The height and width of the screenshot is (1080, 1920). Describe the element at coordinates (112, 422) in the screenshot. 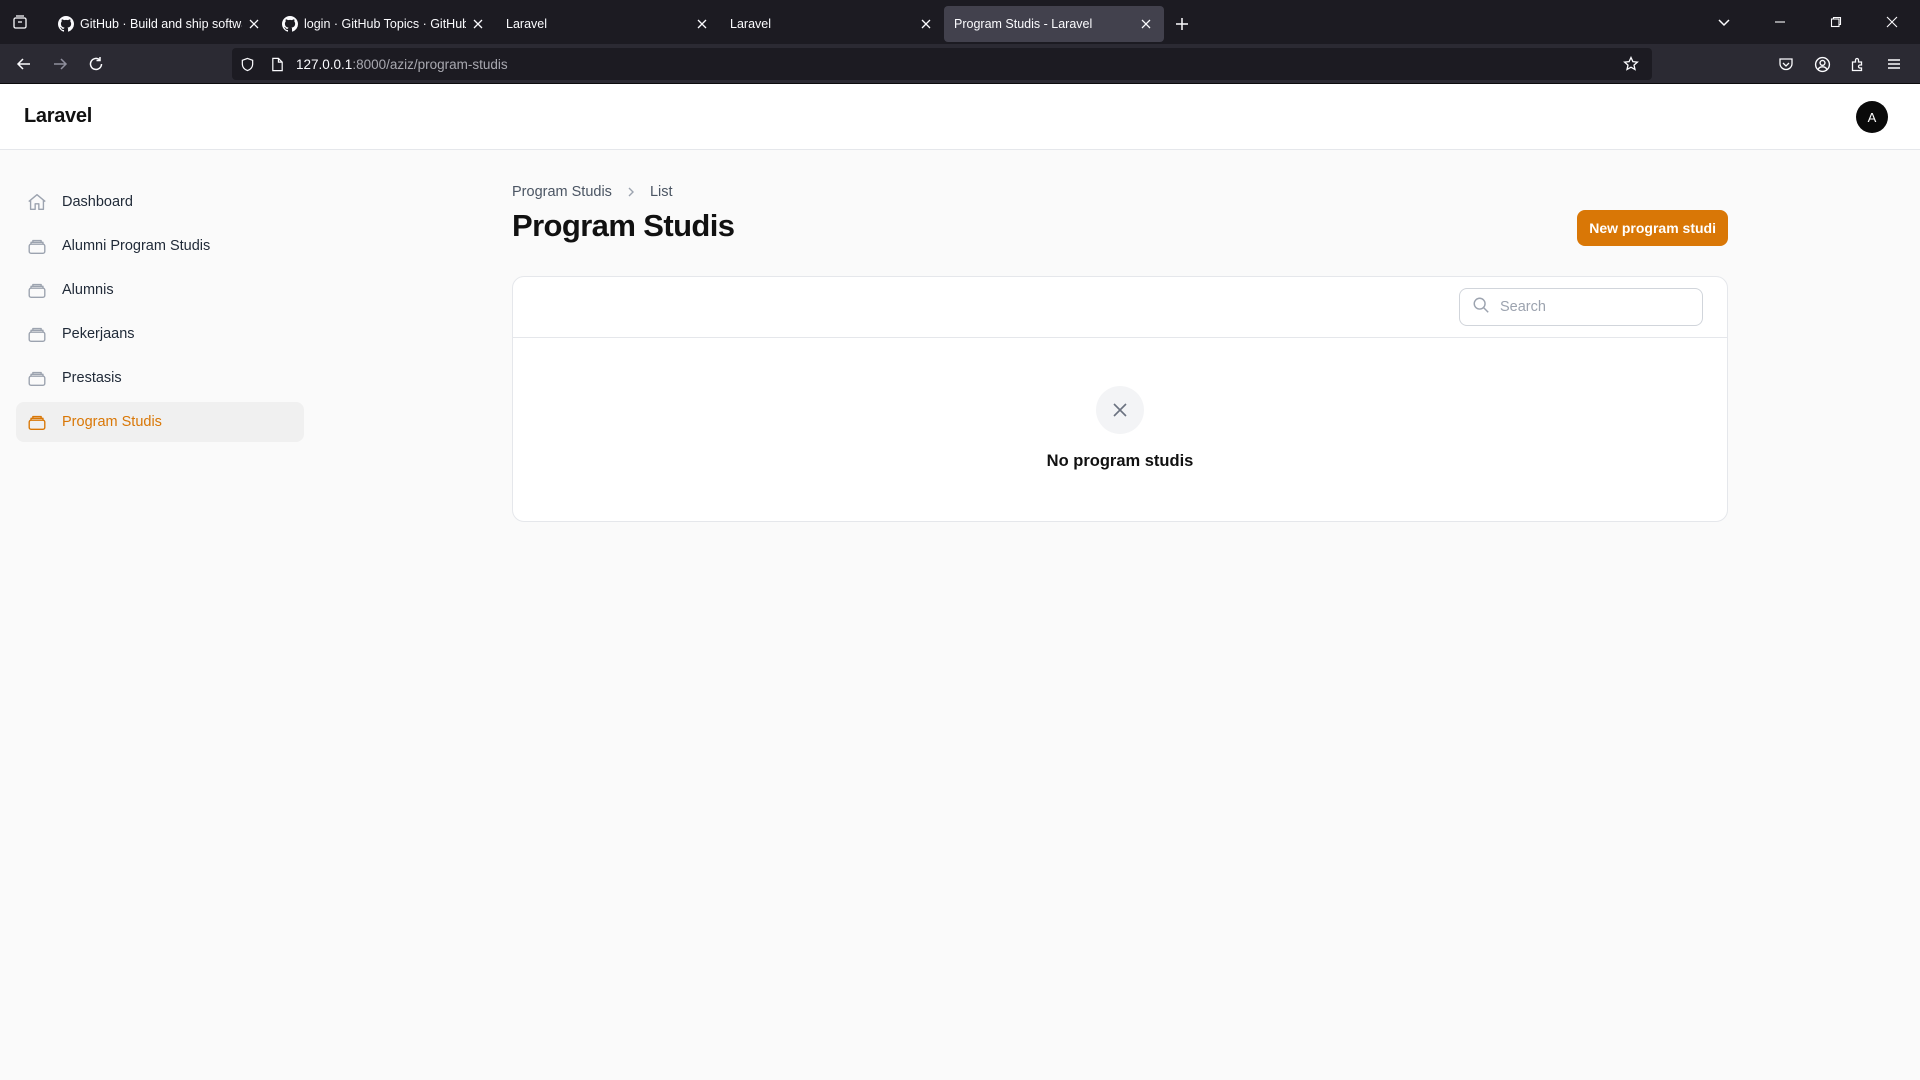

I see `sidebar-item-label: Program Studis` at that location.